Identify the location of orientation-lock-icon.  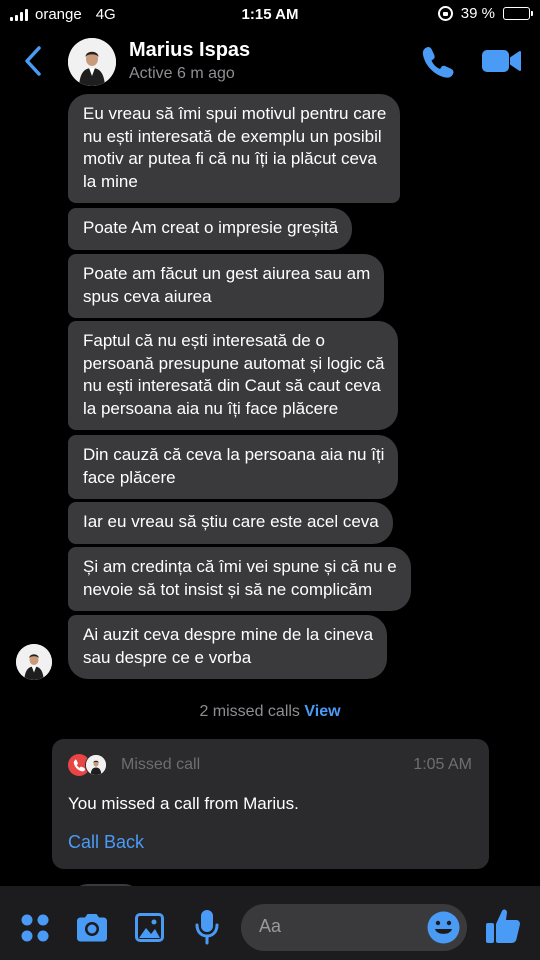
(445, 13).